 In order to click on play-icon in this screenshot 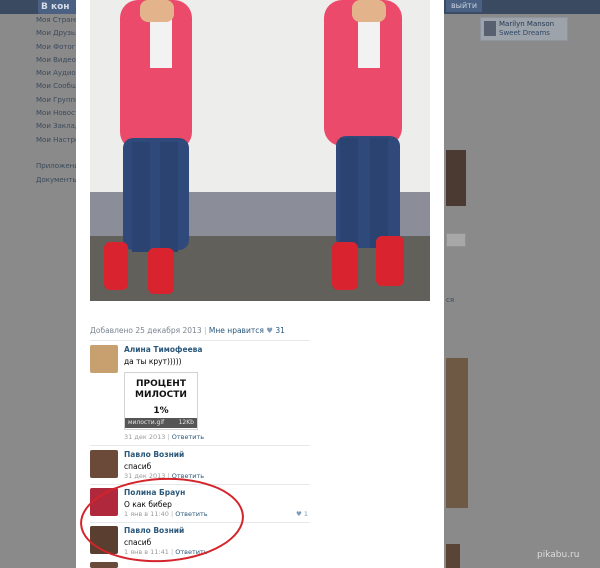, I will do `click(490, 28)`.